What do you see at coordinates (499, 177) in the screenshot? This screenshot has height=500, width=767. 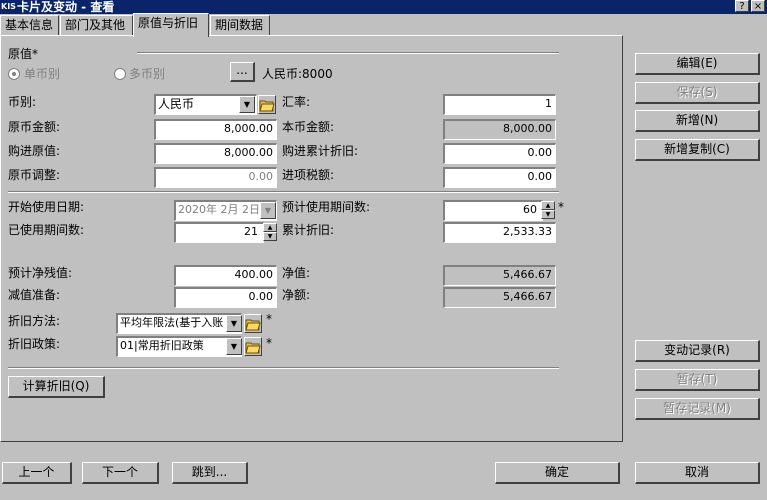 I see `input-tax-field: 0.00` at bounding box center [499, 177].